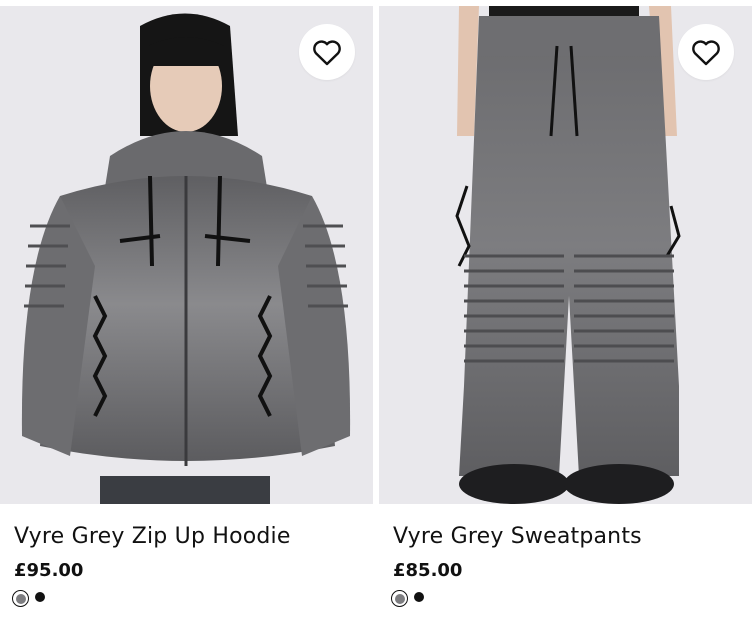  I want to click on product-name: Vyre Grey Sweatpants, so click(517, 536).